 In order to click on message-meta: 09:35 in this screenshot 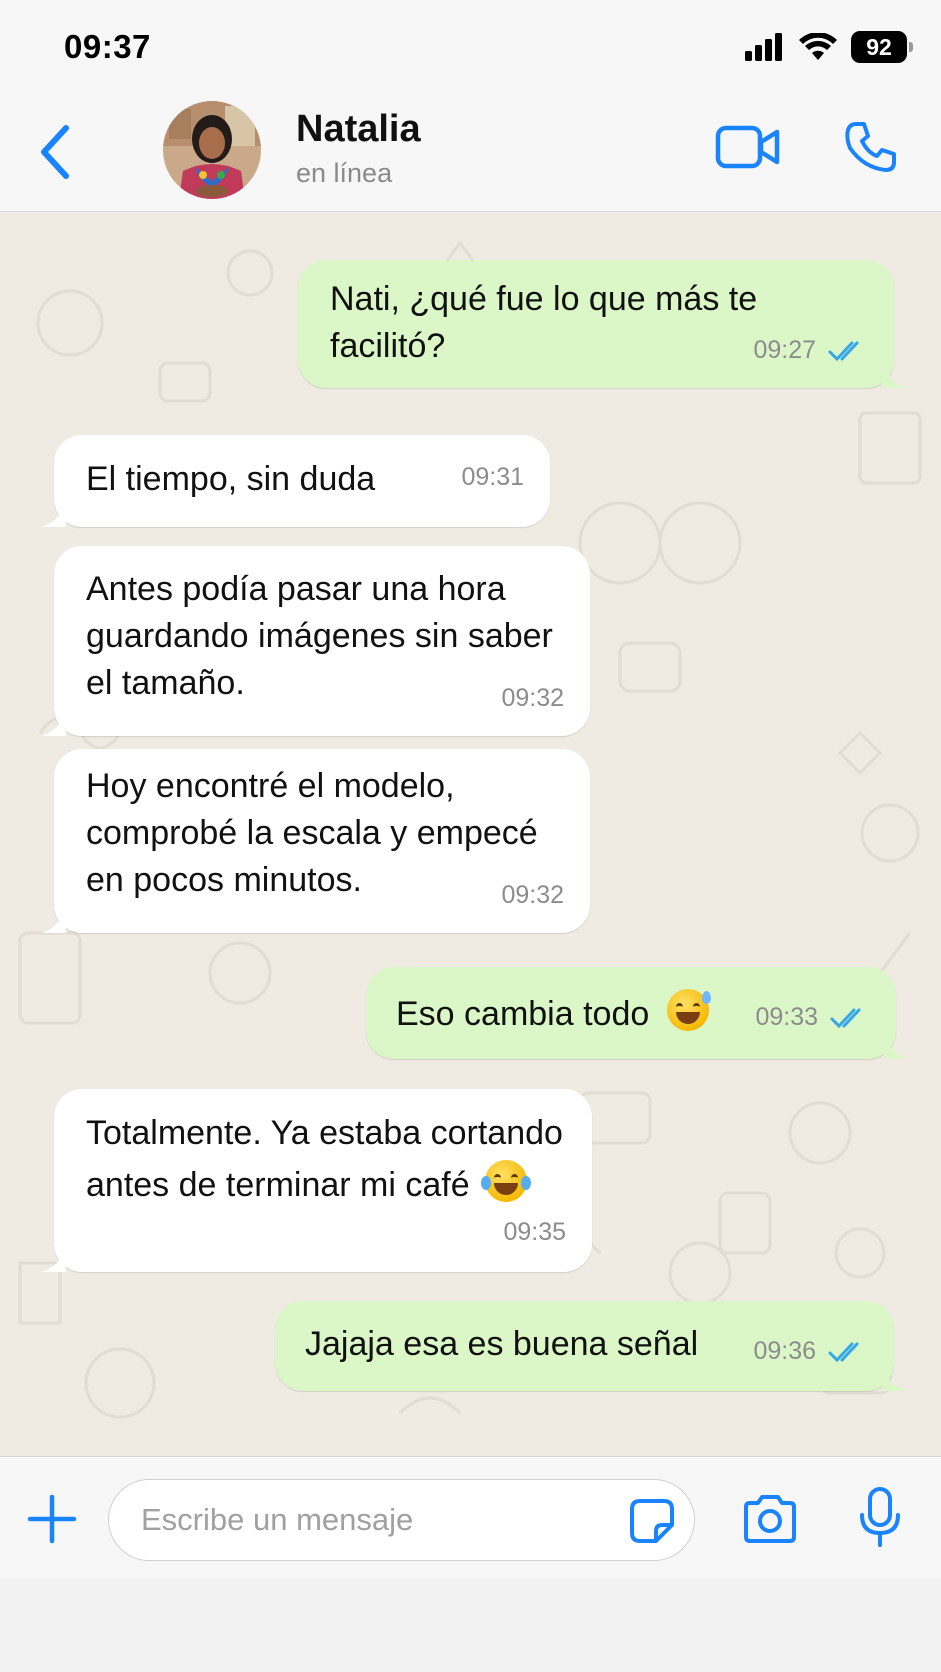, I will do `click(534, 1232)`.